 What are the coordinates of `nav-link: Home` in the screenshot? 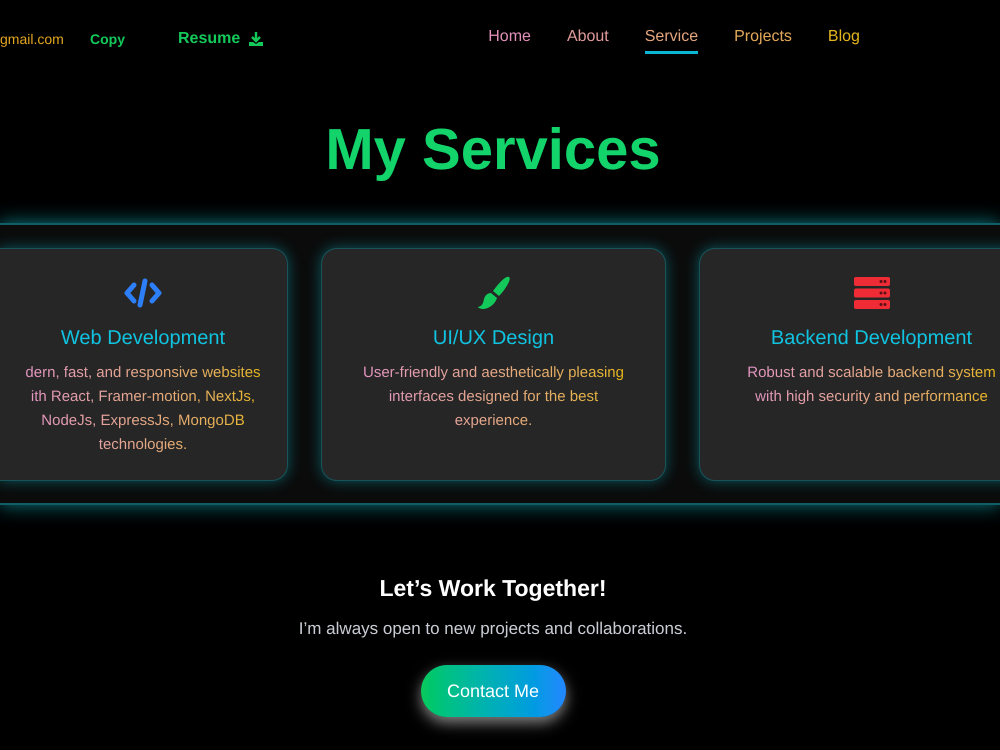 It's located at (509, 39).